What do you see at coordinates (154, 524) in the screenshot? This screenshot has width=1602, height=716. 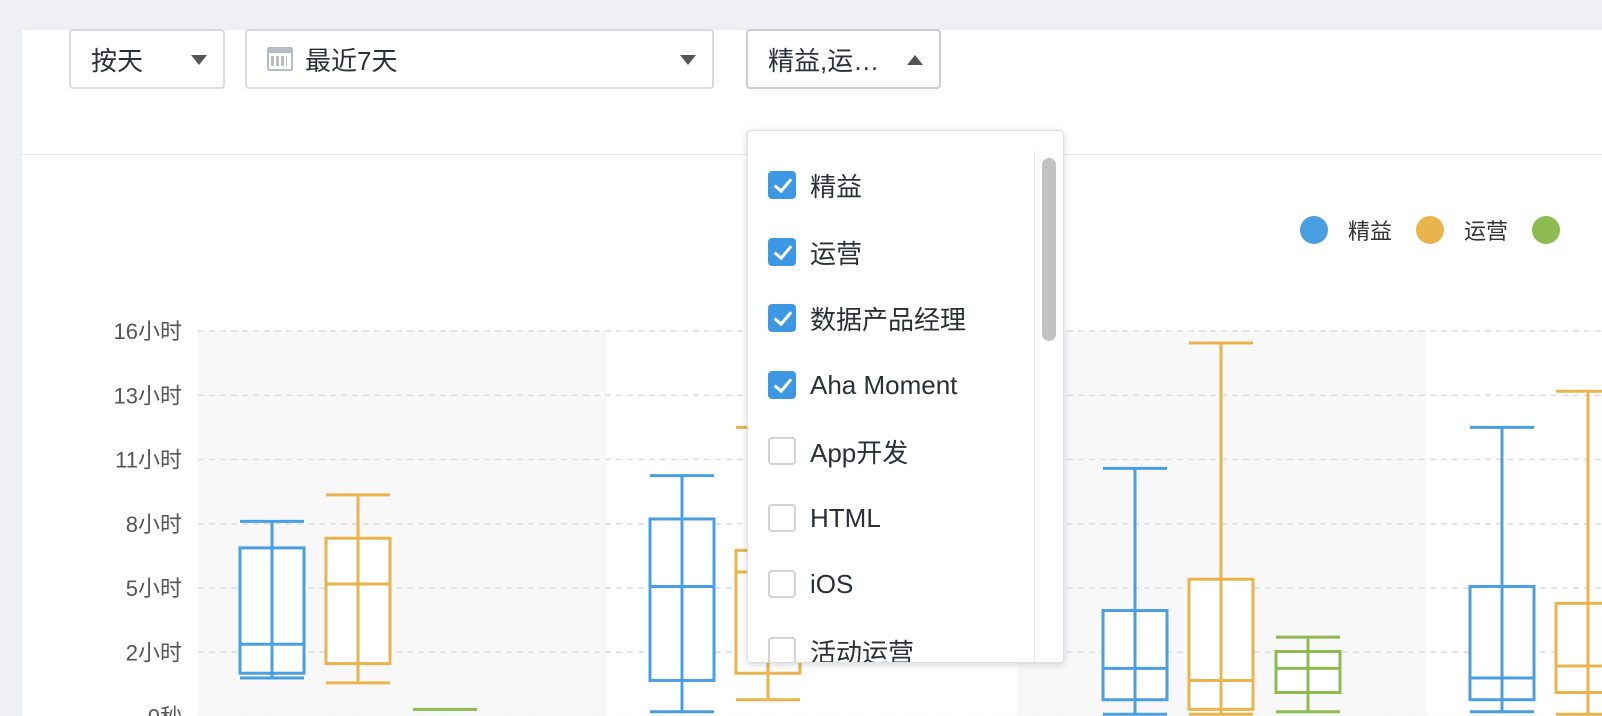 I see `y-tick-label: 8小时` at bounding box center [154, 524].